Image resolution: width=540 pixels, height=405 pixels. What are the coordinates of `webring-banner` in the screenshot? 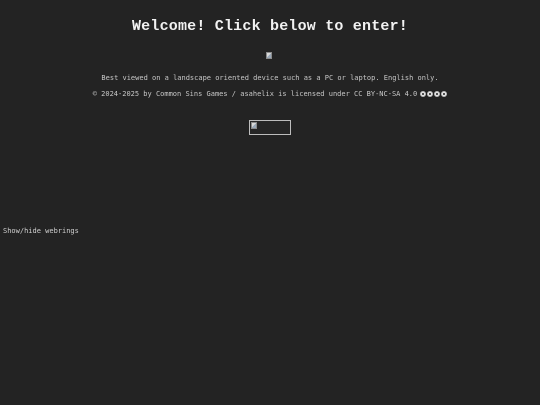 It's located at (270, 127).